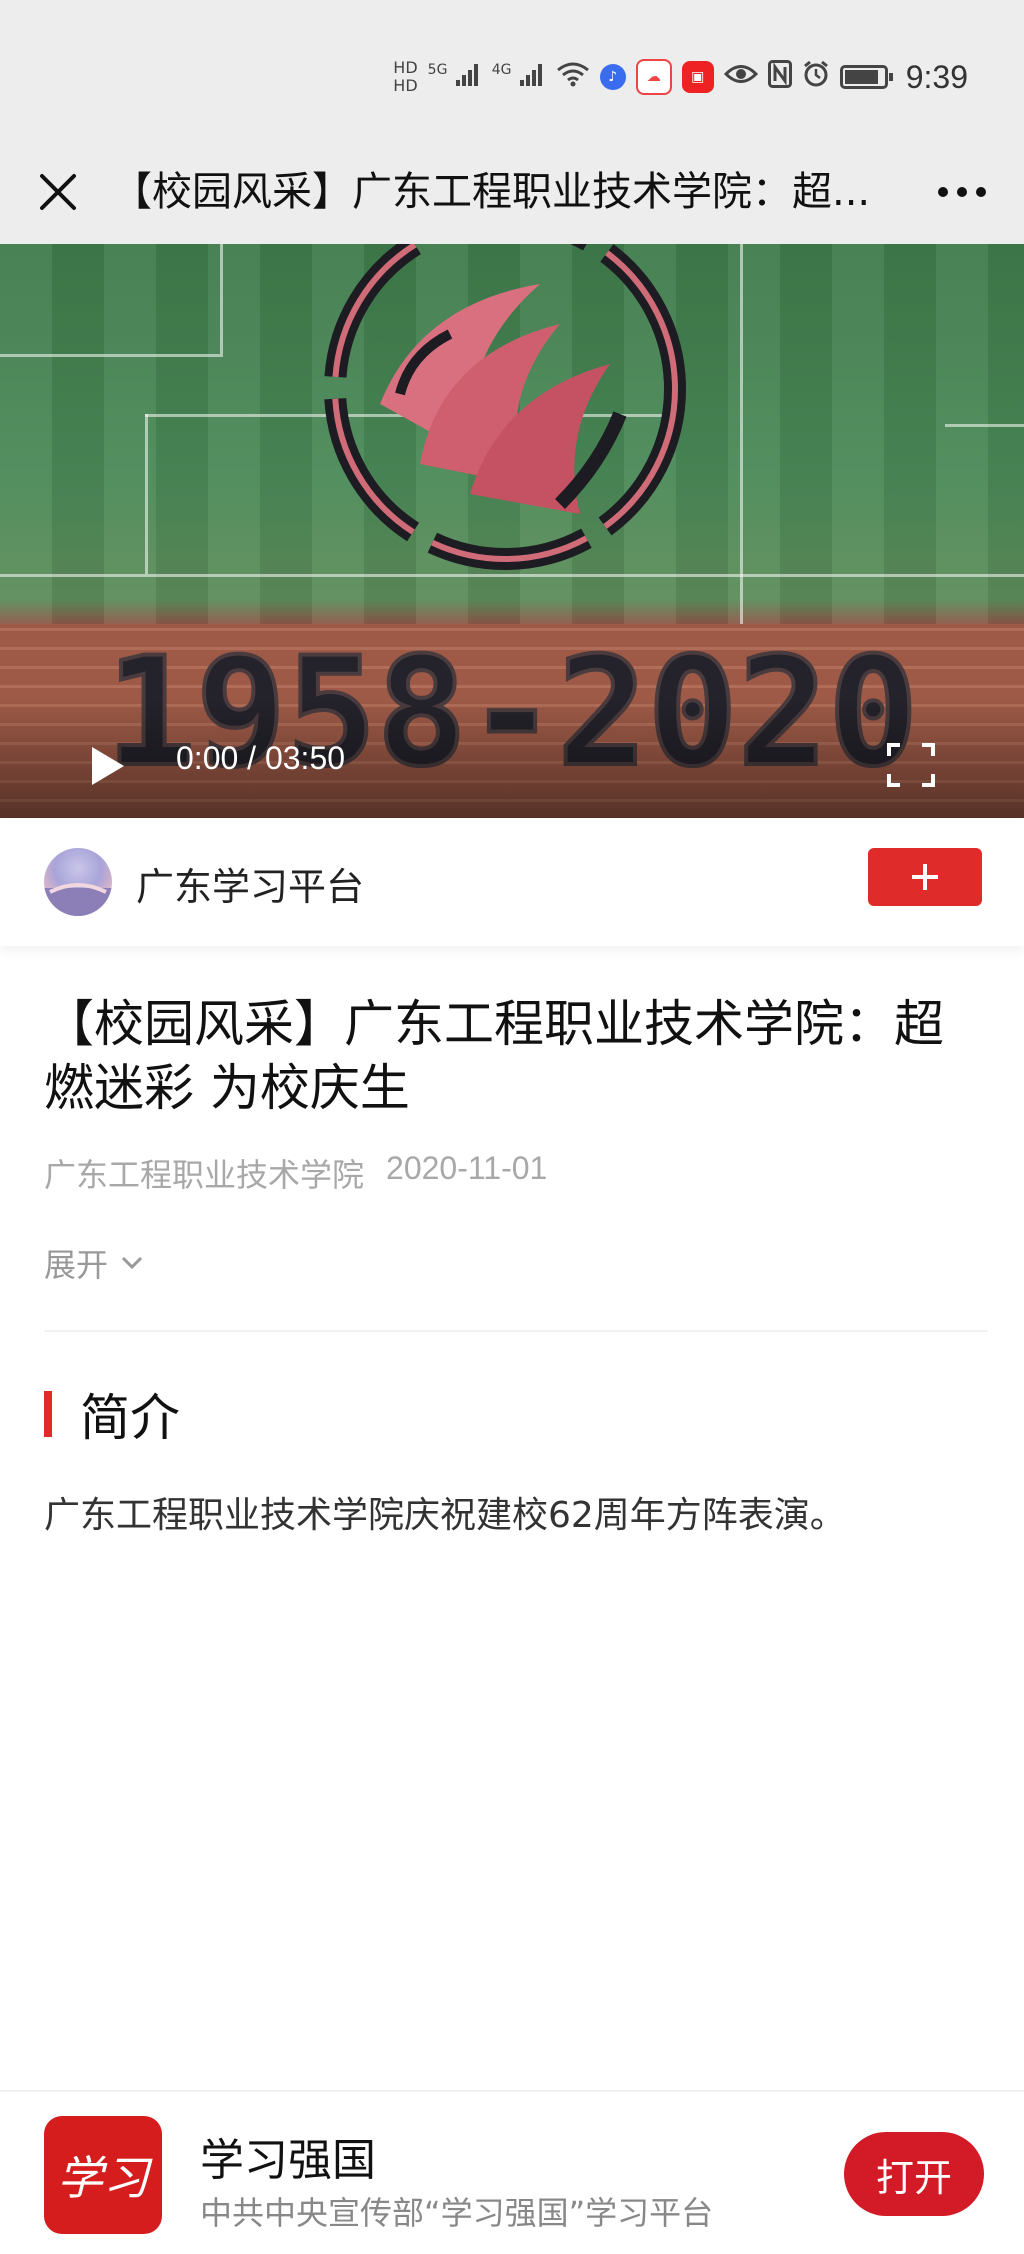 The width and height of the screenshot is (1024, 2254). I want to click on close-button, so click(58, 192).